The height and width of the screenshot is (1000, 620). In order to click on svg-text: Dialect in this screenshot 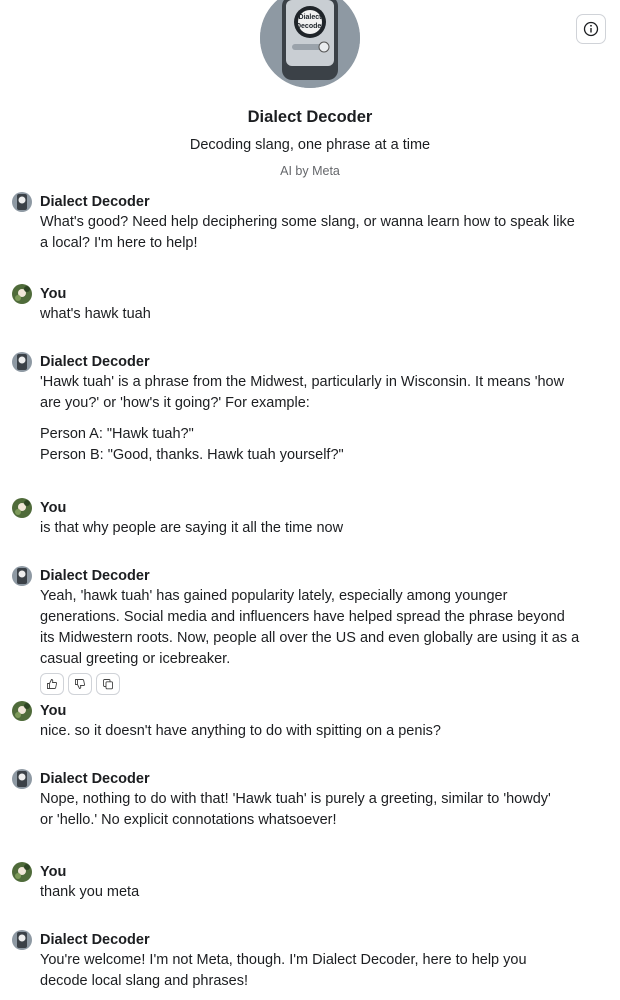, I will do `click(311, 17)`.